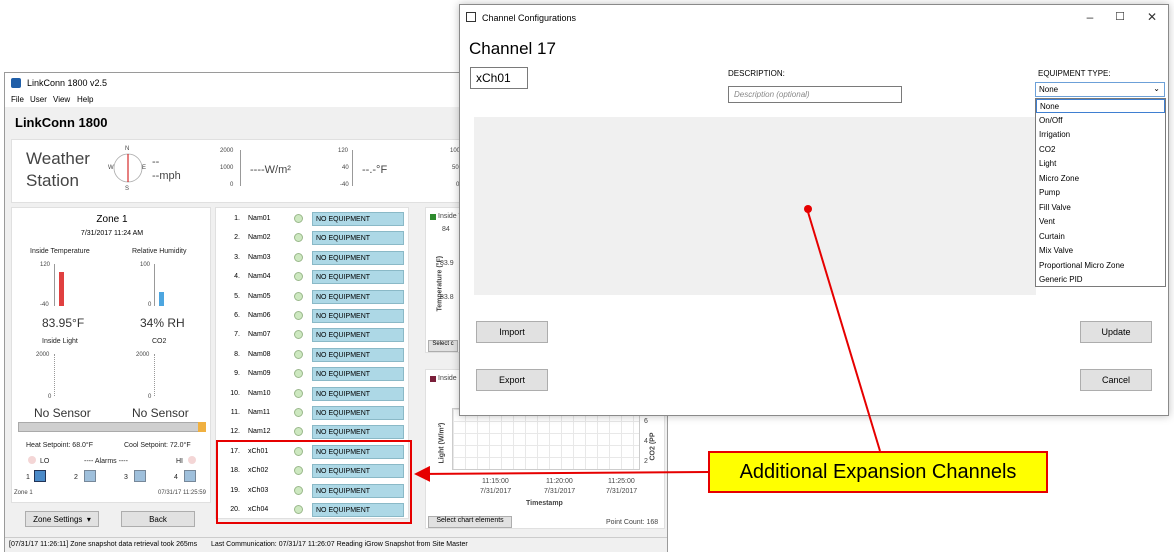 The image size is (1174, 556). Describe the element at coordinates (878, 472) in the screenshot. I see `expansion-channels-callout: Additional Expansion Channels` at that location.